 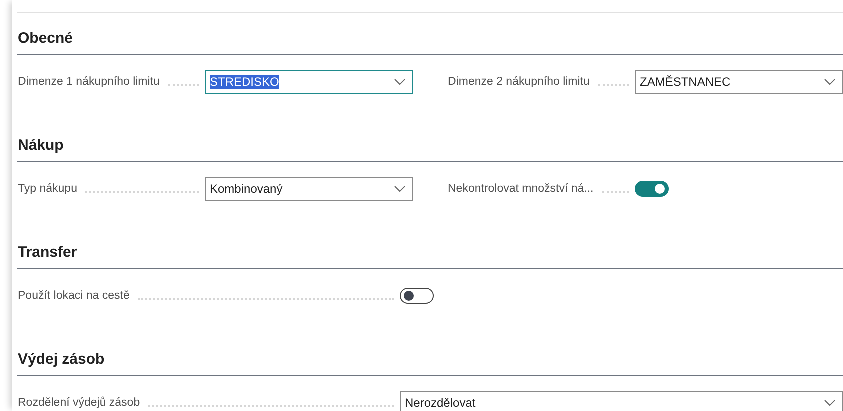 What do you see at coordinates (78, 403) in the screenshot?
I see `field-label: Rozdělení výdejů zásob` at bounding box center [78, 403].